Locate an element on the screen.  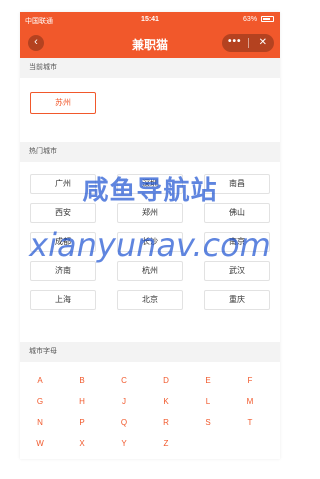
hot-city-button: 重庆 is located at coordinates (237, 300).